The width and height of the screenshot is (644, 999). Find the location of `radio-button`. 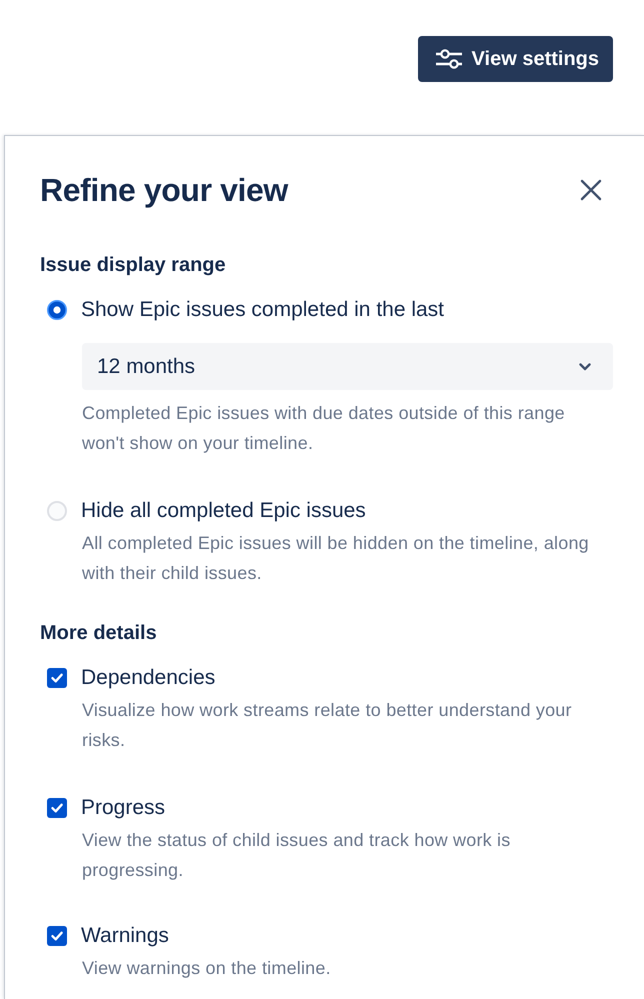

radio-button is located at coordinates (57, 310).